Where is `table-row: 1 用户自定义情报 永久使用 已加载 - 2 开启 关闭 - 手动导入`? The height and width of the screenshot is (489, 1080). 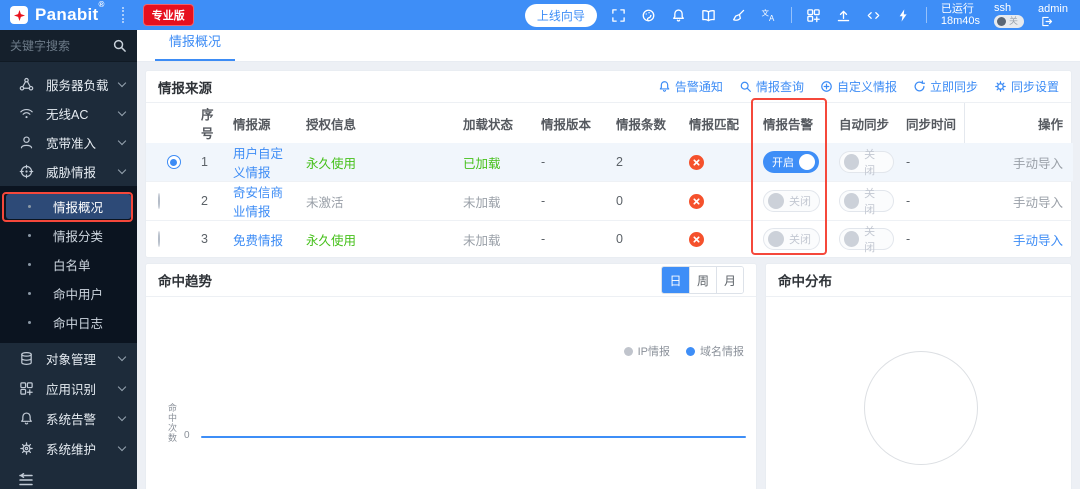
table-row: 1 用户自定义情报 永久使用 已加载 - 2 开启 关闭 - 手动导入 is located at coordinates (609, 162).